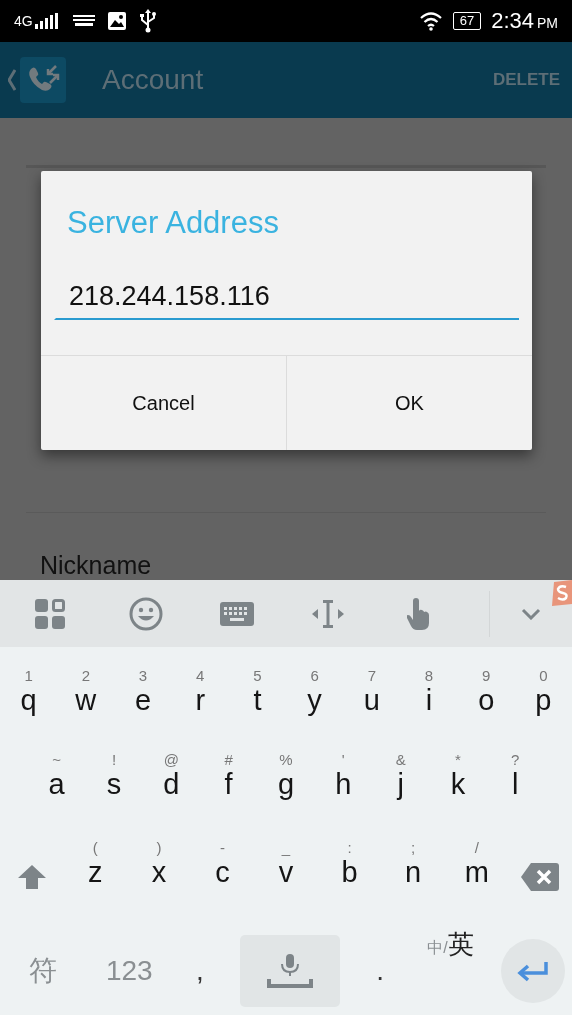  What do you see at coordinates (147, 21) in the screenshot?
I see `usb-icon` at bounding box center [147, 21].